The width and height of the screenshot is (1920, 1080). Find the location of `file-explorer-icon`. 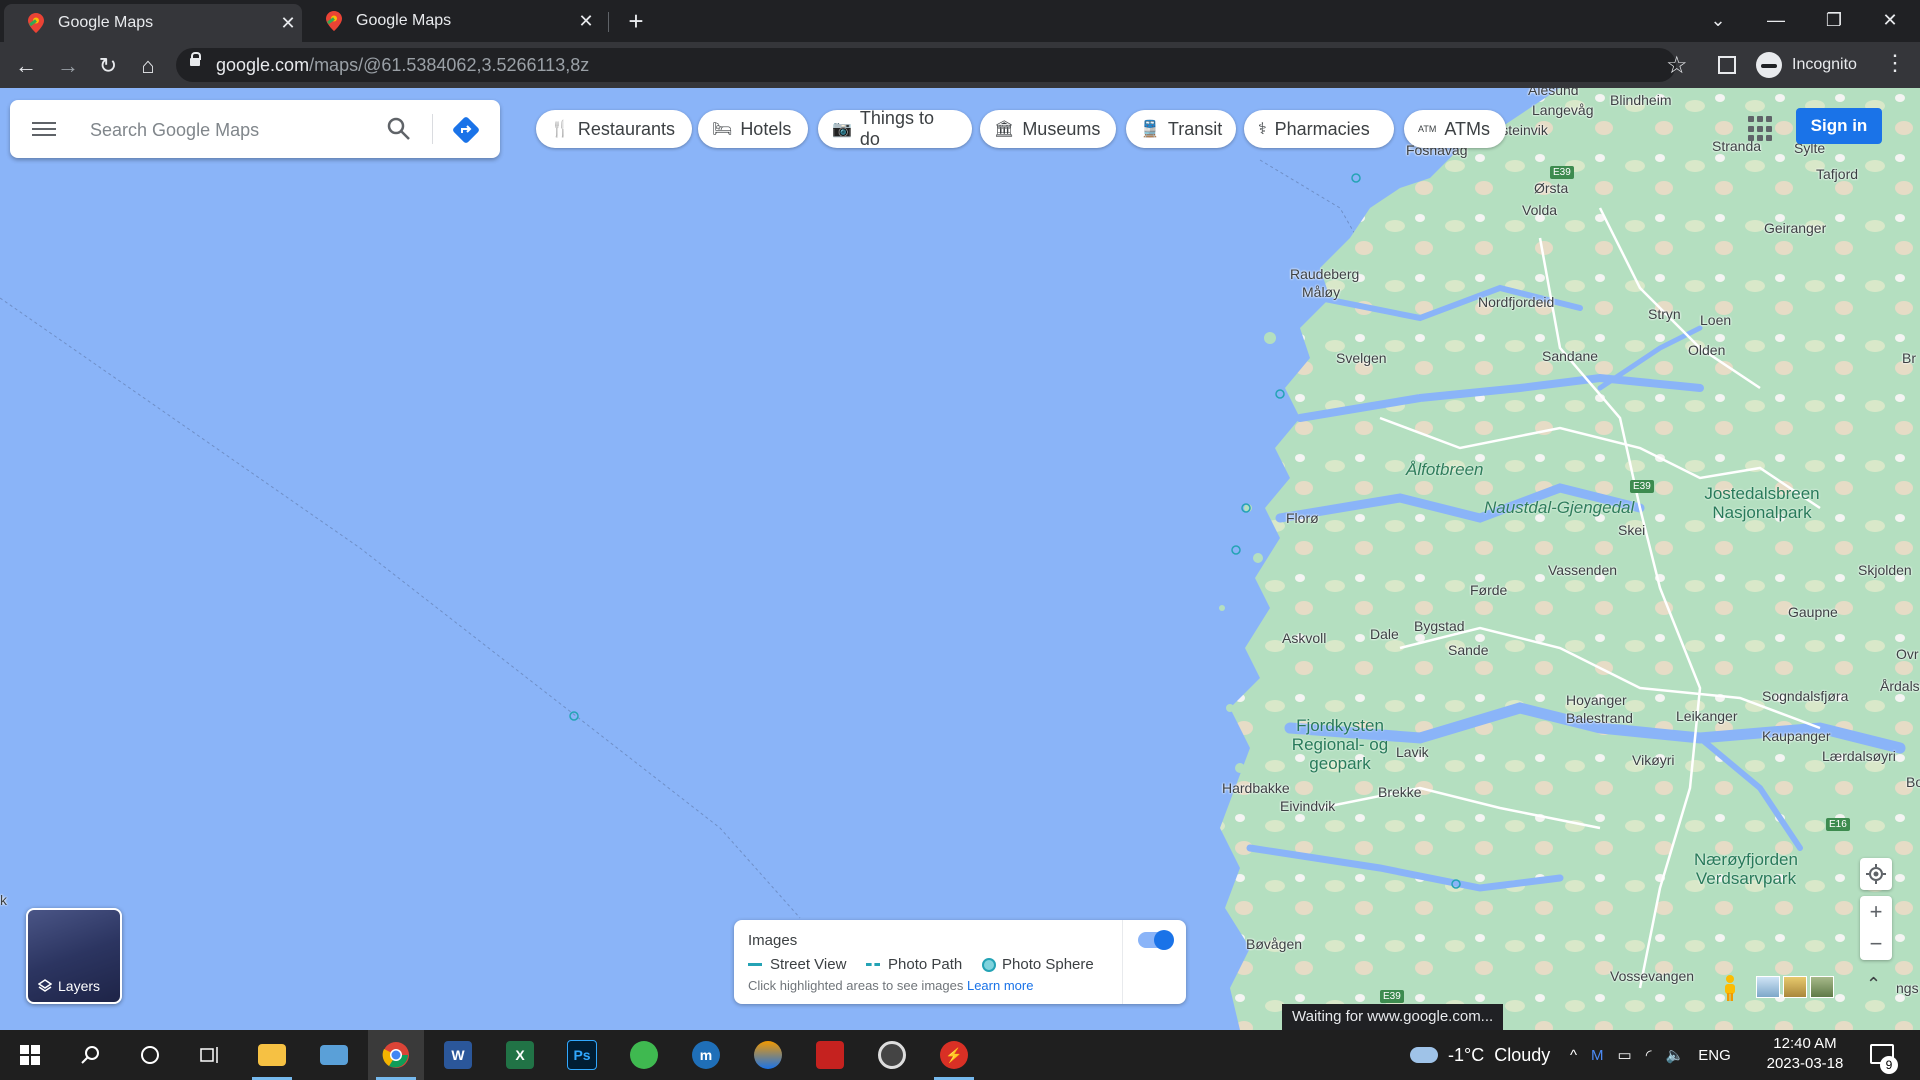

file-explorer-icon is located at coordinates (272, 1055).